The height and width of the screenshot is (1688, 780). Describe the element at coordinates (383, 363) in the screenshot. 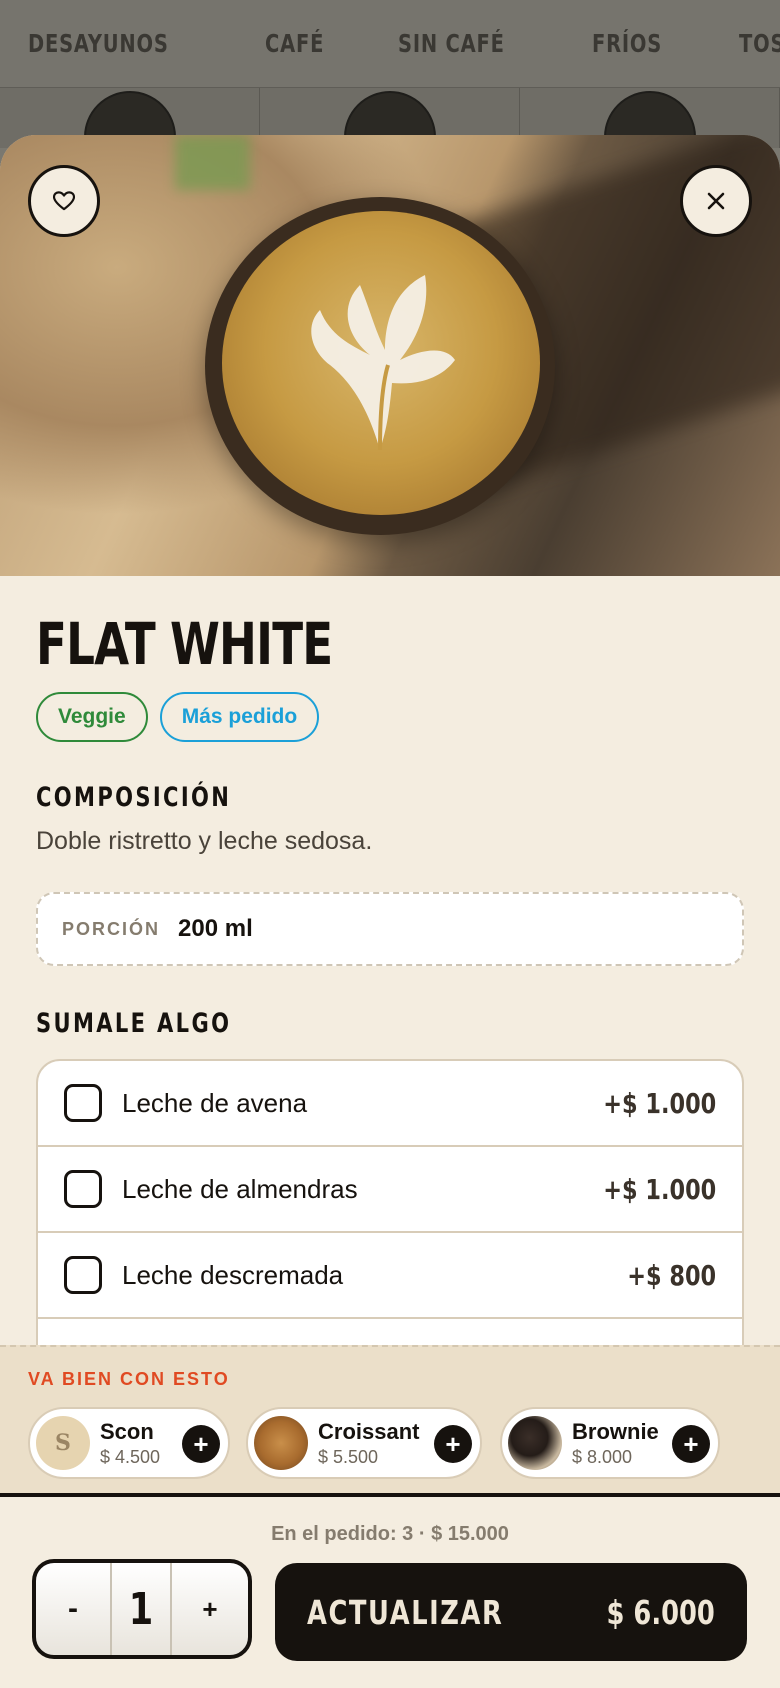

I see `latte-art` at that location.